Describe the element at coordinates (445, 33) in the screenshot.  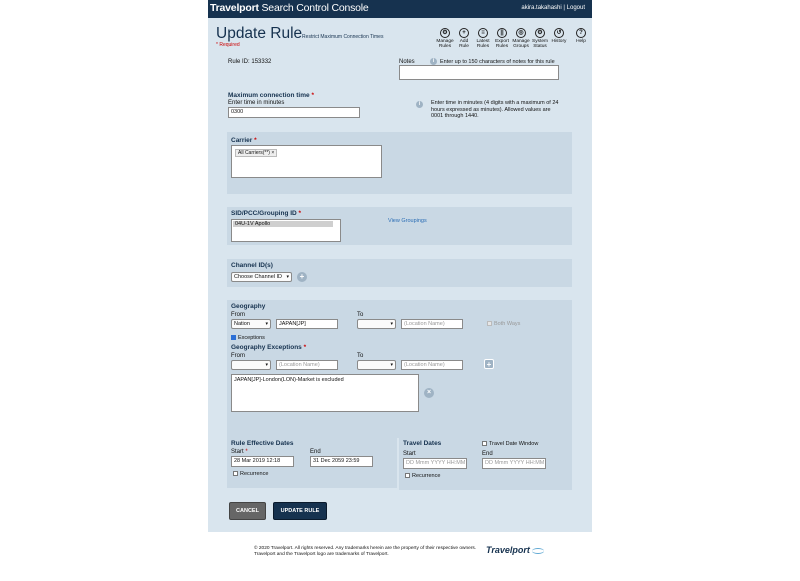
I see `manage-rules-icon: ⚙` at that location.